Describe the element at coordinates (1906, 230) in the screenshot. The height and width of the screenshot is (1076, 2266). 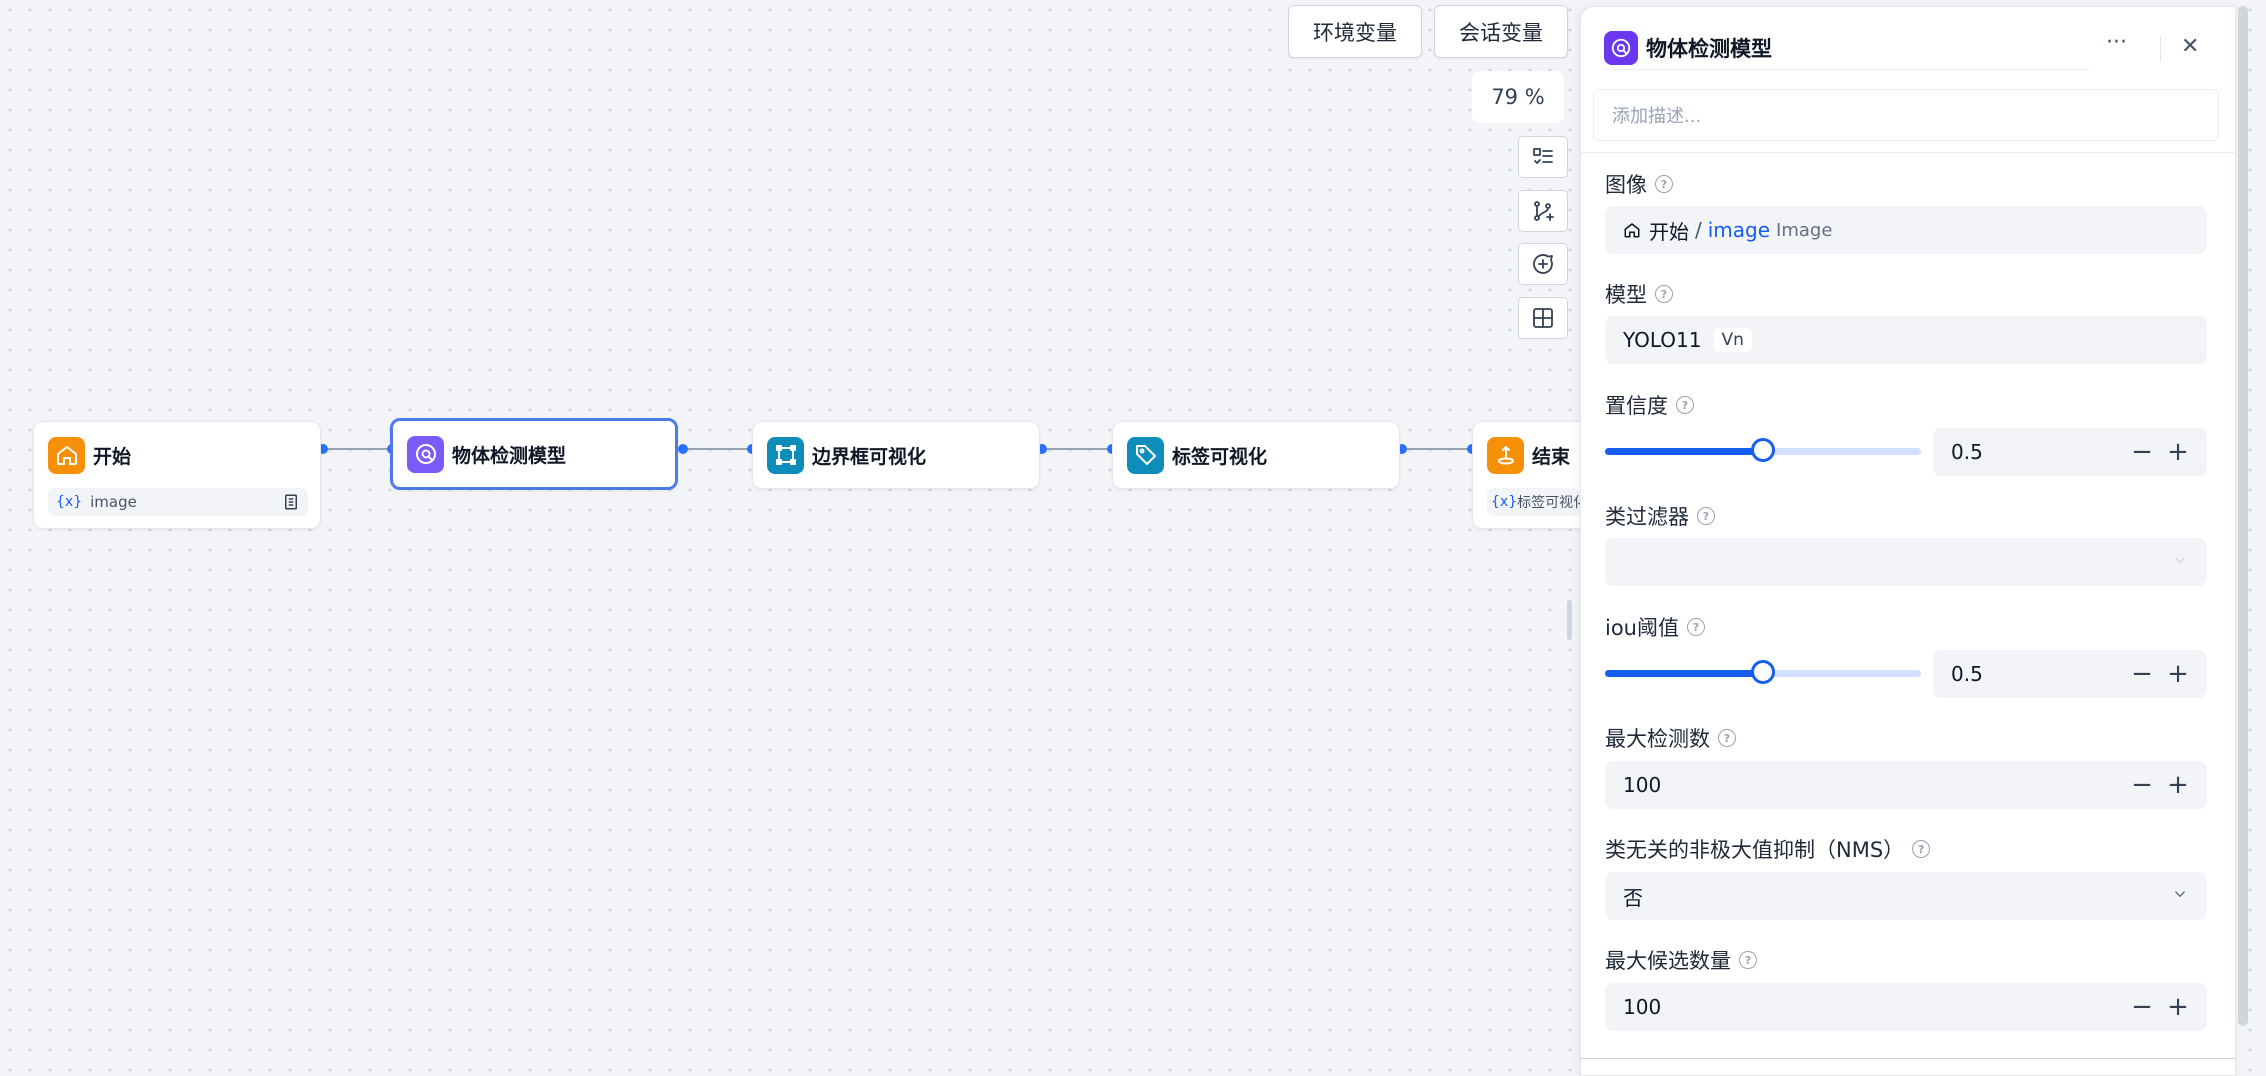
I see `image-variable-selector: 开始 / image Image` at that location.